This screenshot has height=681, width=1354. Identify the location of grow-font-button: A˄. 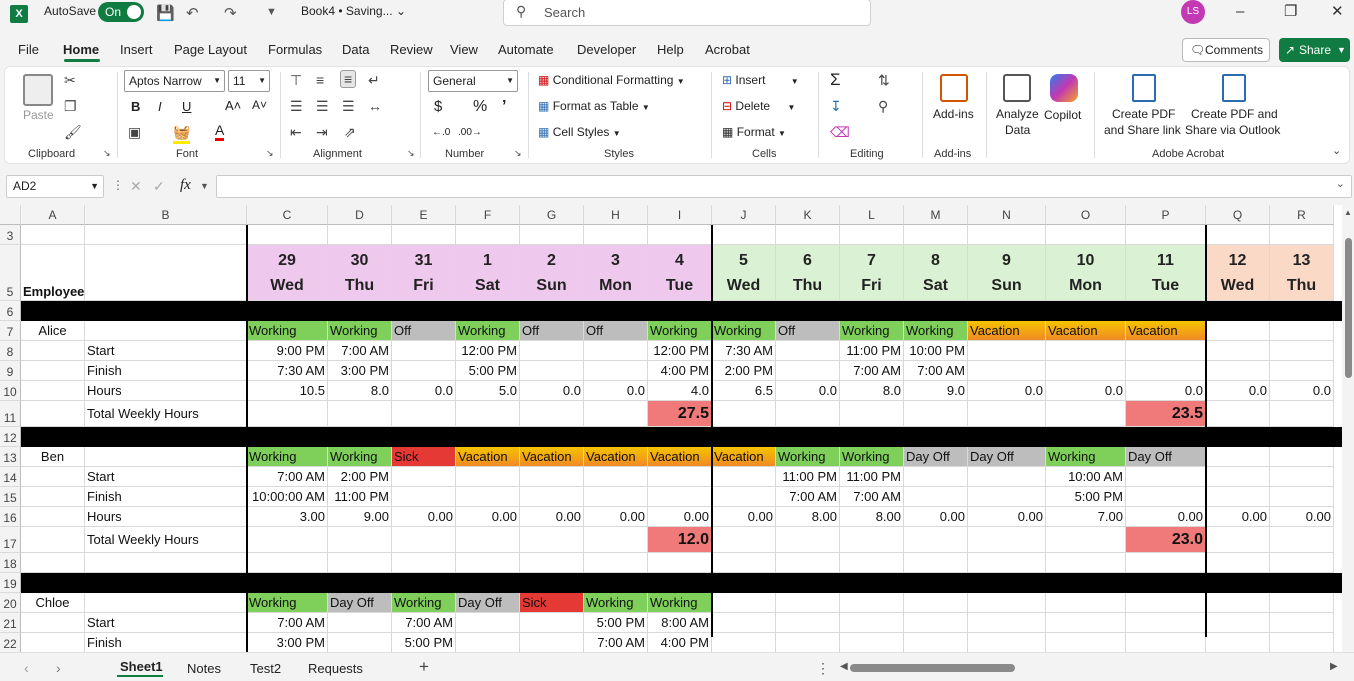
(233, 105).